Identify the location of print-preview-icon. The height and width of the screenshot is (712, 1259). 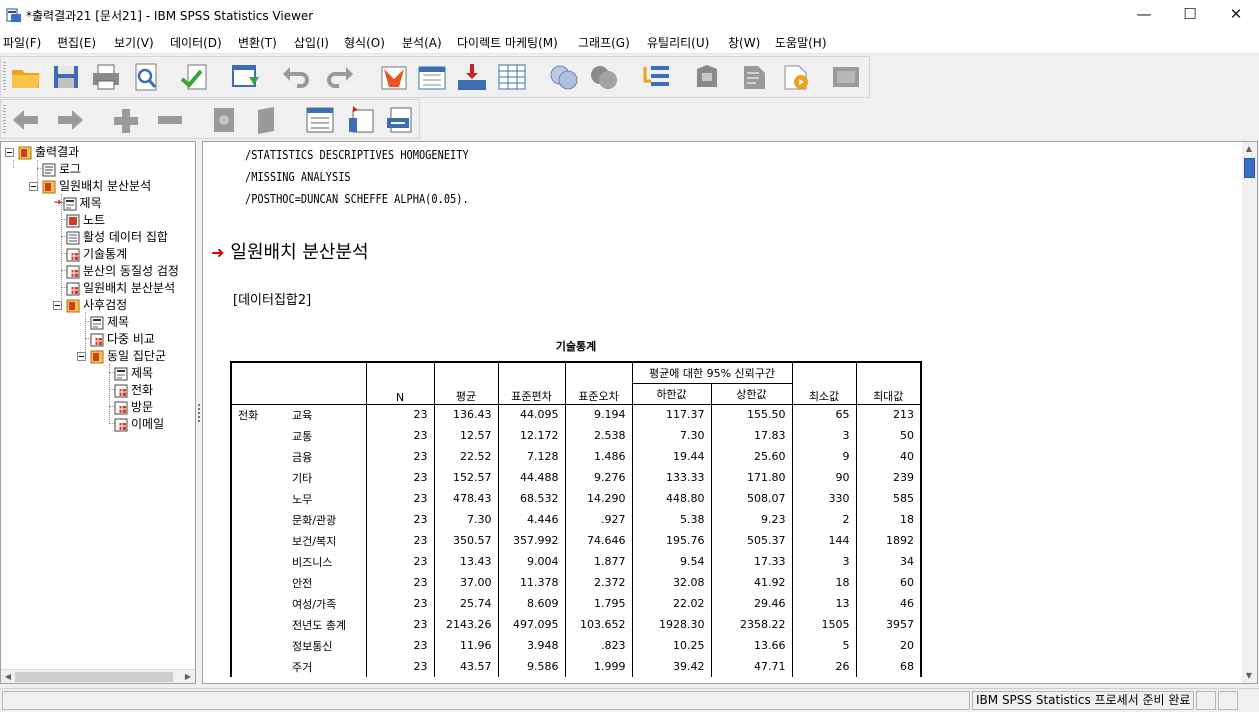
(146, 77).